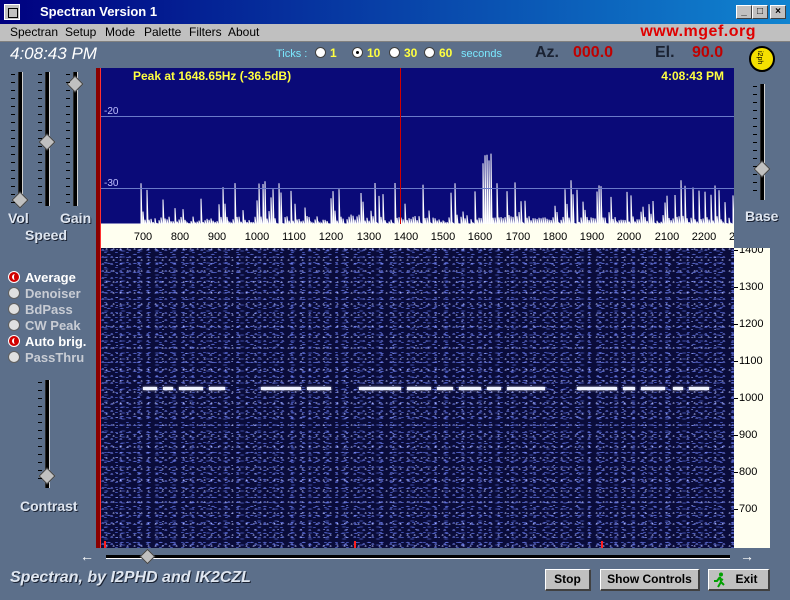 This screenshot has width=790, height=600. I want to click on elevation-value: 90.0, so click(708, 52).